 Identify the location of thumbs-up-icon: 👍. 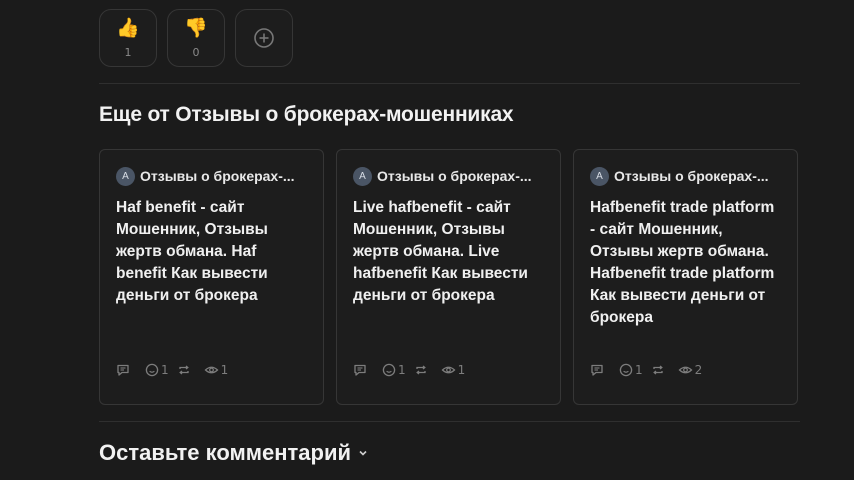
(128, 28).